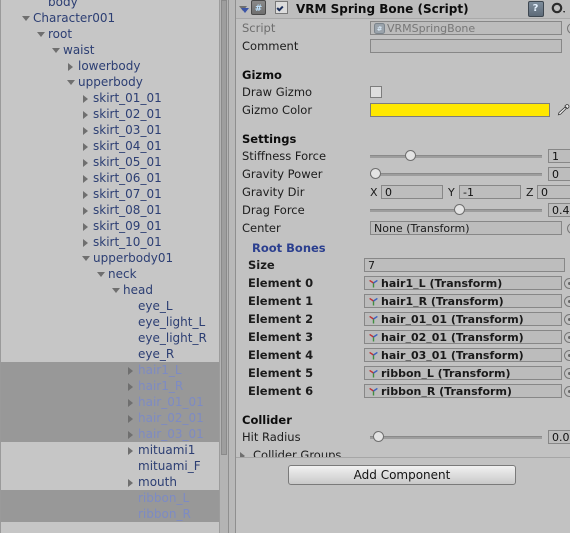 This screenshot has width=570, height=533. Describe the element at coordinates (114, 98) in the screenshot. I see `hierarchy-item-skirt_01_01: skirt_01_01` at that location.